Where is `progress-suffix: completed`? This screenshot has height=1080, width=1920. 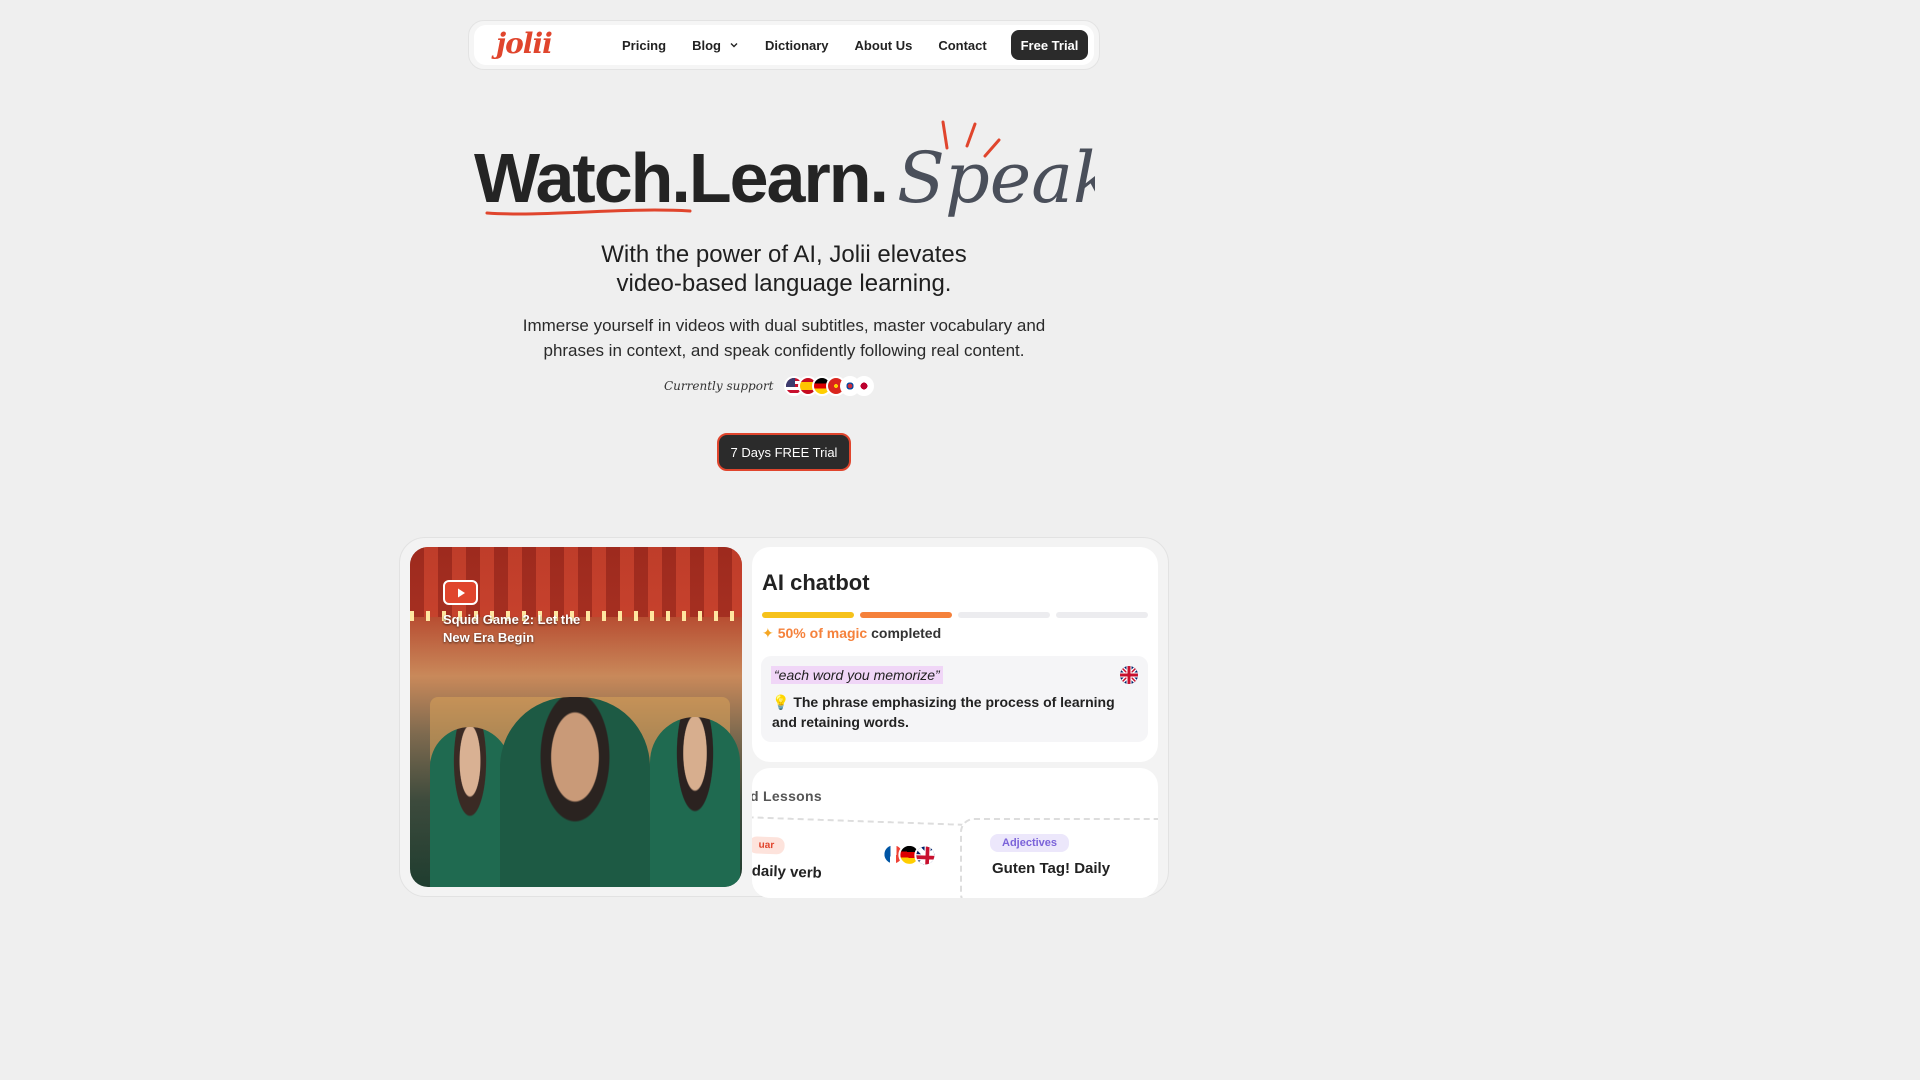
progress-suffix: completed is located at coordinates (906, 633).